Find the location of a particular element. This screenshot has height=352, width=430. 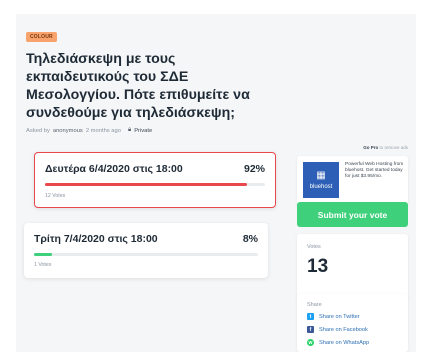

ad-logo: ▦ bluehost is located at coordinates (321, 180).